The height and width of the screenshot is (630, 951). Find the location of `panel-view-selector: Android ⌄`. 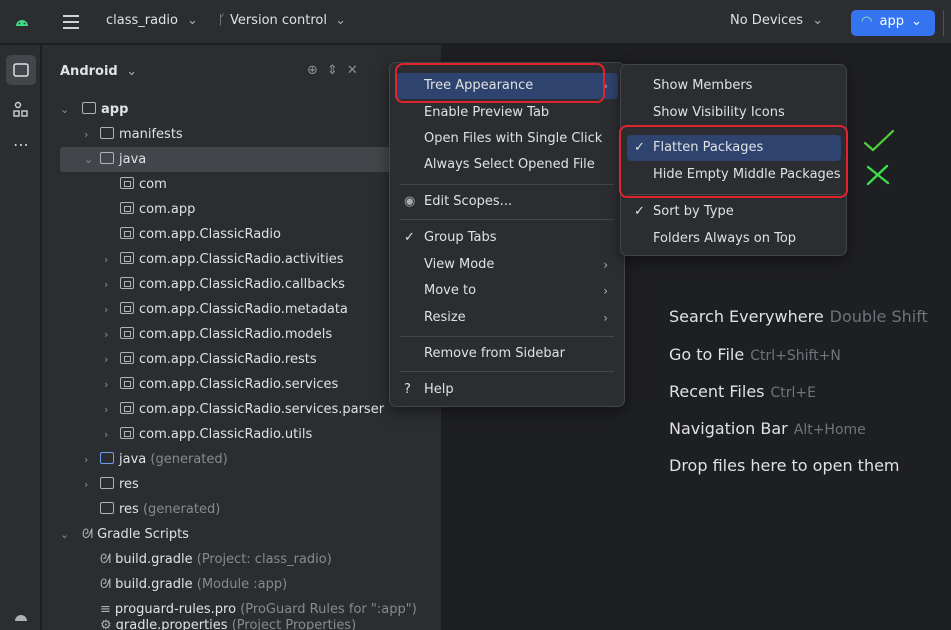

panel-view-selector: Android ⌄ is located at coordinates (98, 71).